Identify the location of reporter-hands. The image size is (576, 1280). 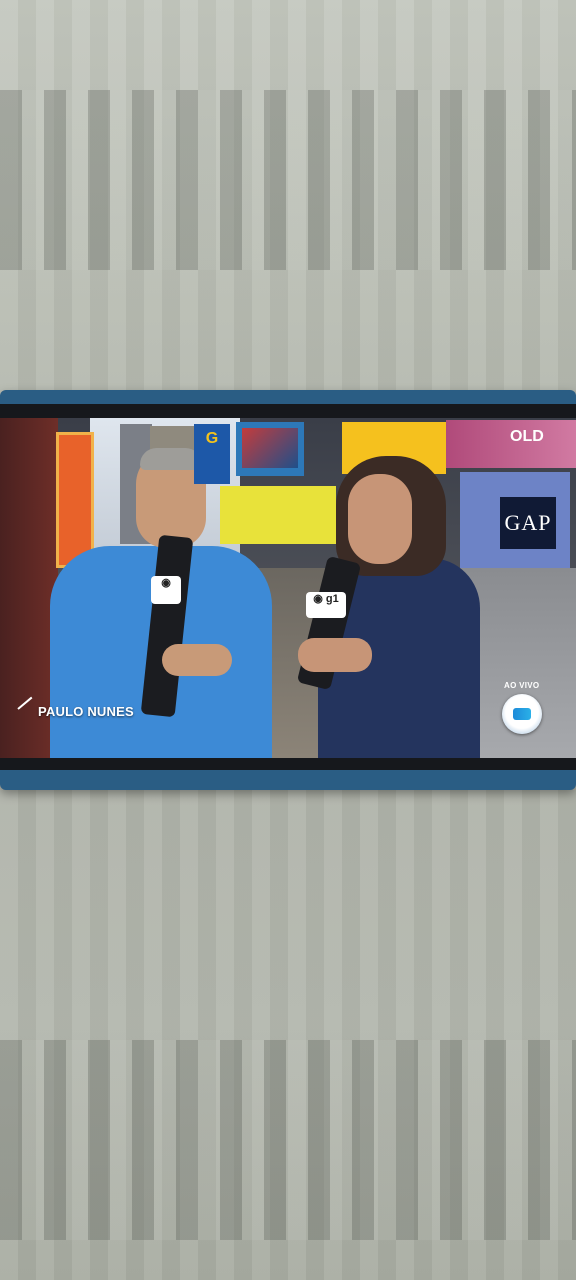
(335, 655).